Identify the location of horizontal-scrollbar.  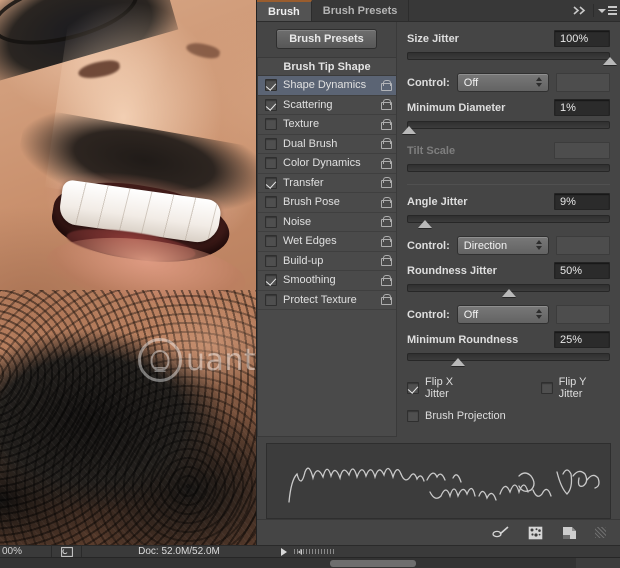
(310, 558).